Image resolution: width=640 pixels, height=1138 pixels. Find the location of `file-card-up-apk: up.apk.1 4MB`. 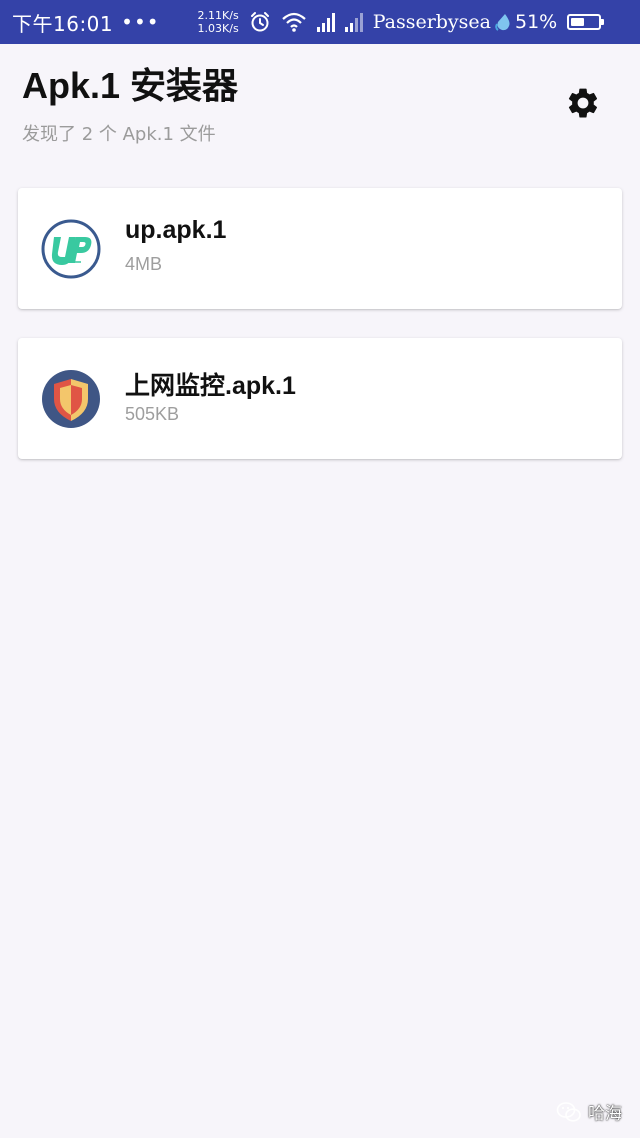

file-card-up-apk: up.apk.1 4MB is located at coordinates (320, 248).